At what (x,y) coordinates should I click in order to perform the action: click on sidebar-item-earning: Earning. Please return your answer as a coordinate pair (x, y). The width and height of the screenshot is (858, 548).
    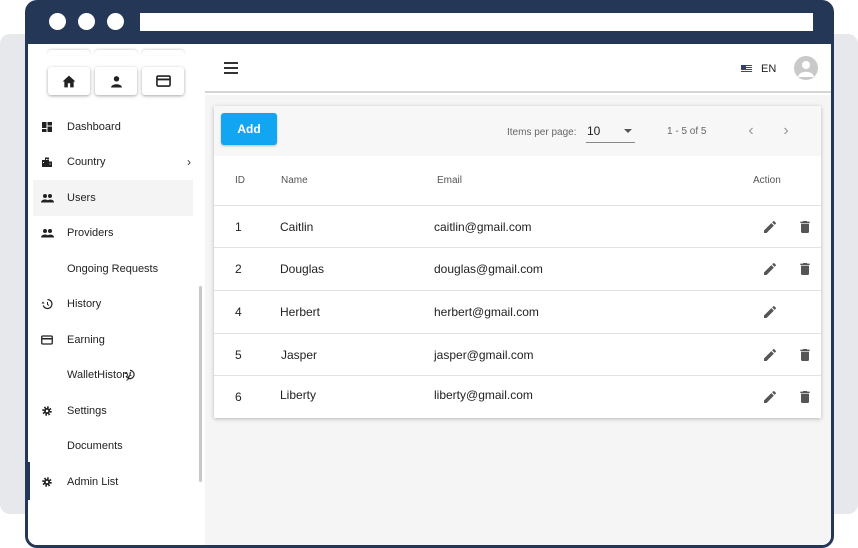
    Looking at the image, I should click on (113, 340).